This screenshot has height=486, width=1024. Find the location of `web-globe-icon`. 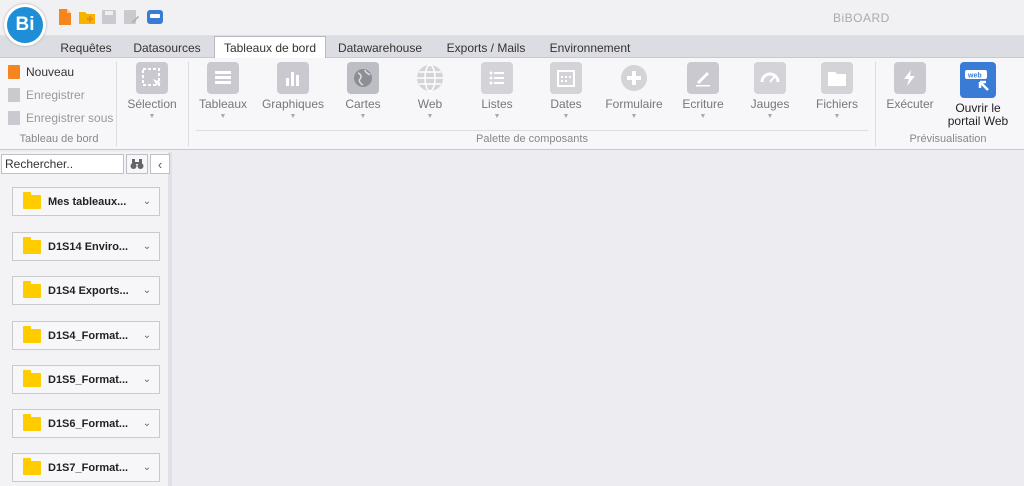

web-globe-icon is located at coordinates (430, 78).